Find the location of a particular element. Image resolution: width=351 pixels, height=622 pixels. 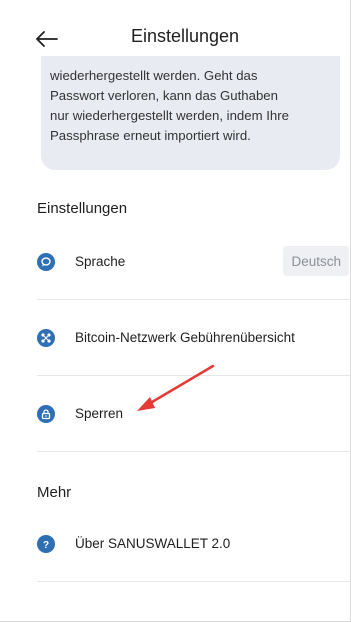

help-icon: ? is located at coordinates (46, 543).